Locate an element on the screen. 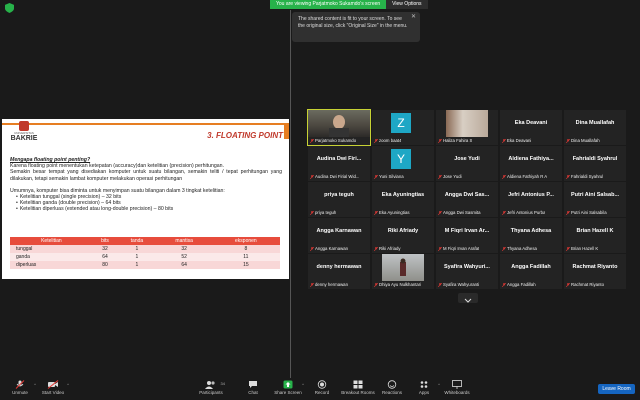 This screenshot has height=400, width=640. participants-button: Participants 34 is located at coordinates (211, 387).